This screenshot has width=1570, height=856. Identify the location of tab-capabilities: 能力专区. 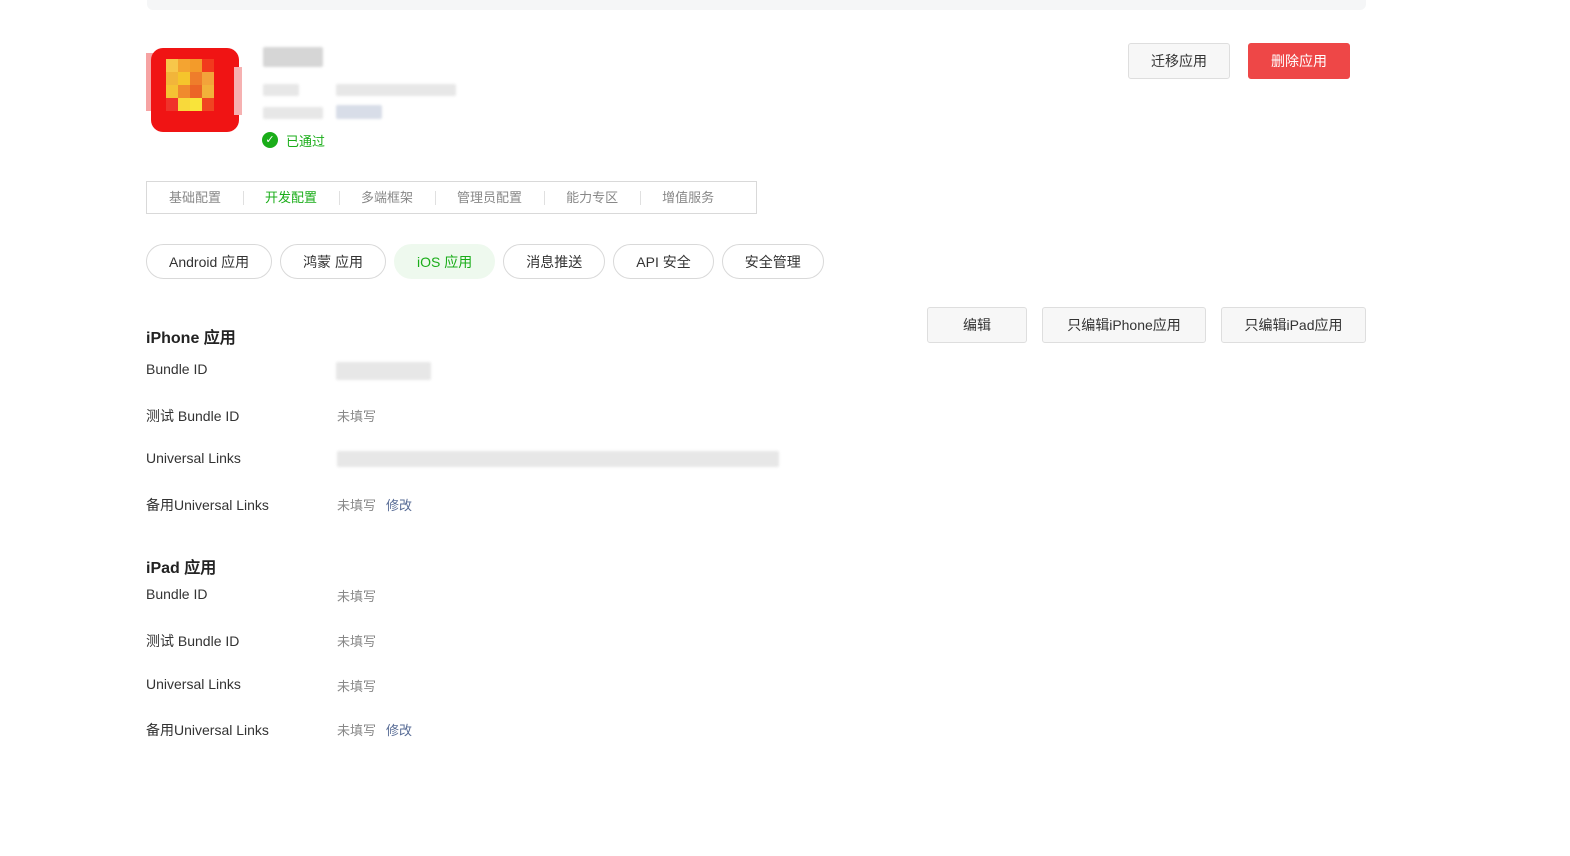
(592, 198).